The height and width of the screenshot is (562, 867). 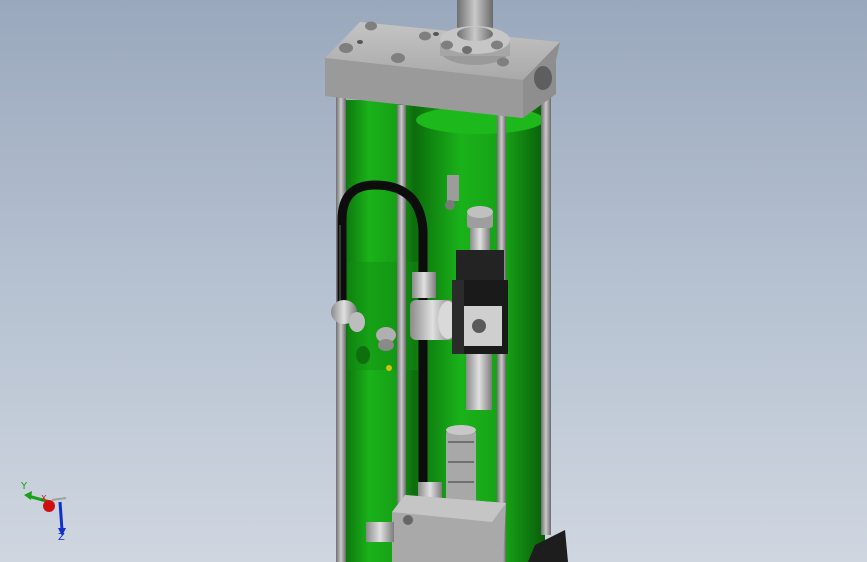 What do you see at coordinates (543, 78) in the screenshot?
I see `top-plate-port` at bounding box center [543, 78].